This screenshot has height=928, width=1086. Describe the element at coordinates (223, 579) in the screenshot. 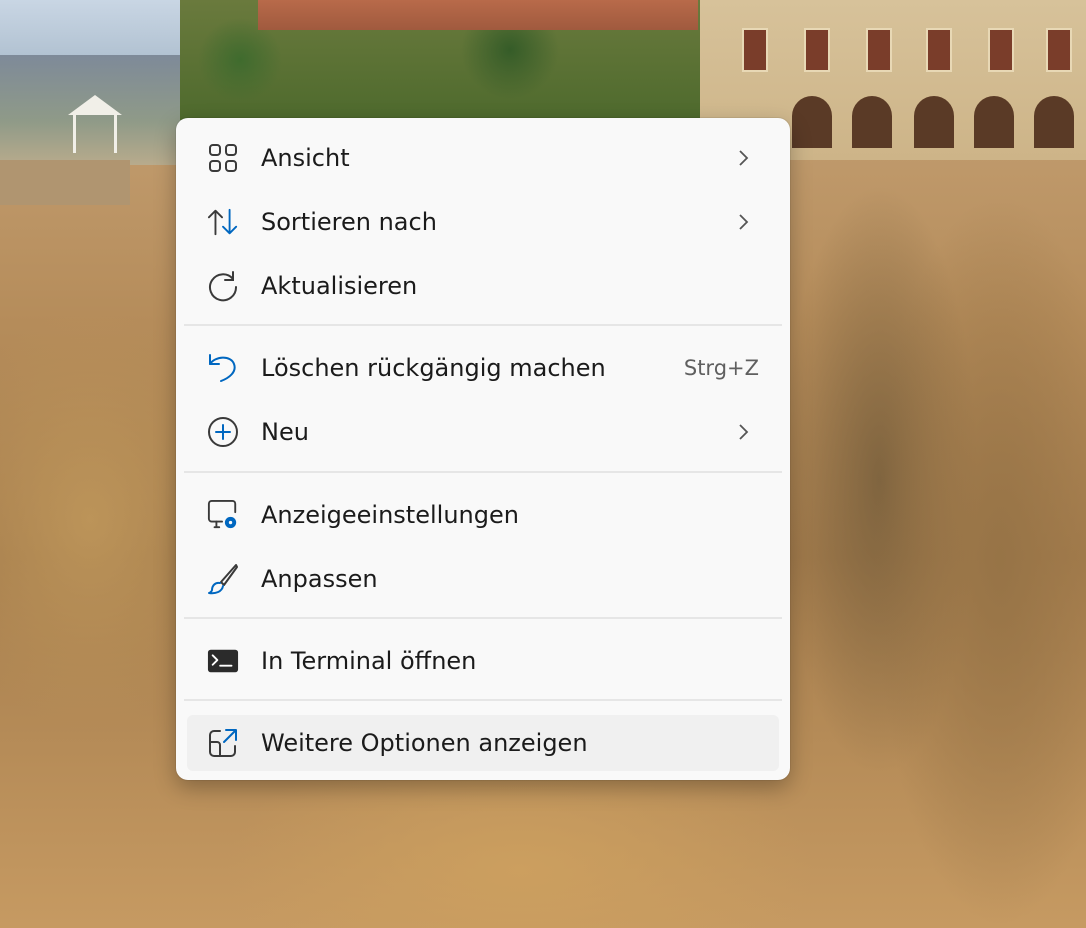

I see `brush-icon` at that location.